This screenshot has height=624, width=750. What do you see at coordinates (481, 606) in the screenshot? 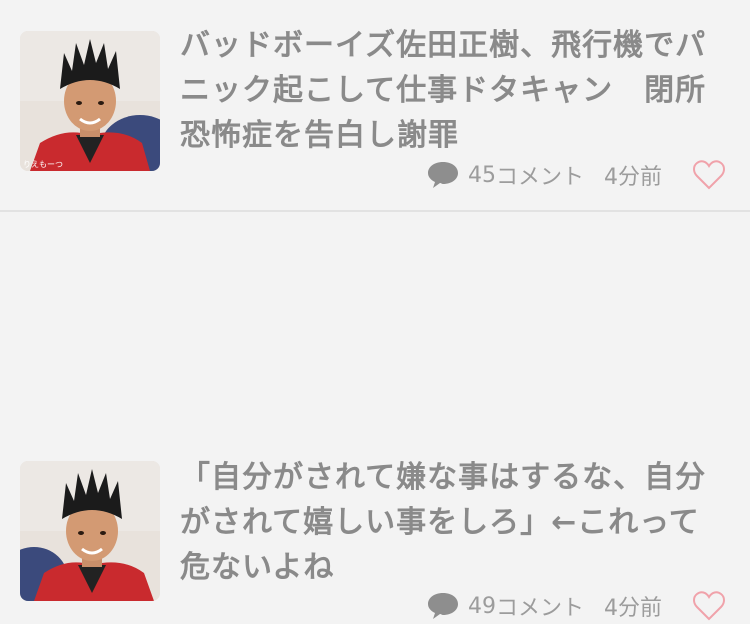
I see `comment-count: 49` at bounding box center [481, 606].